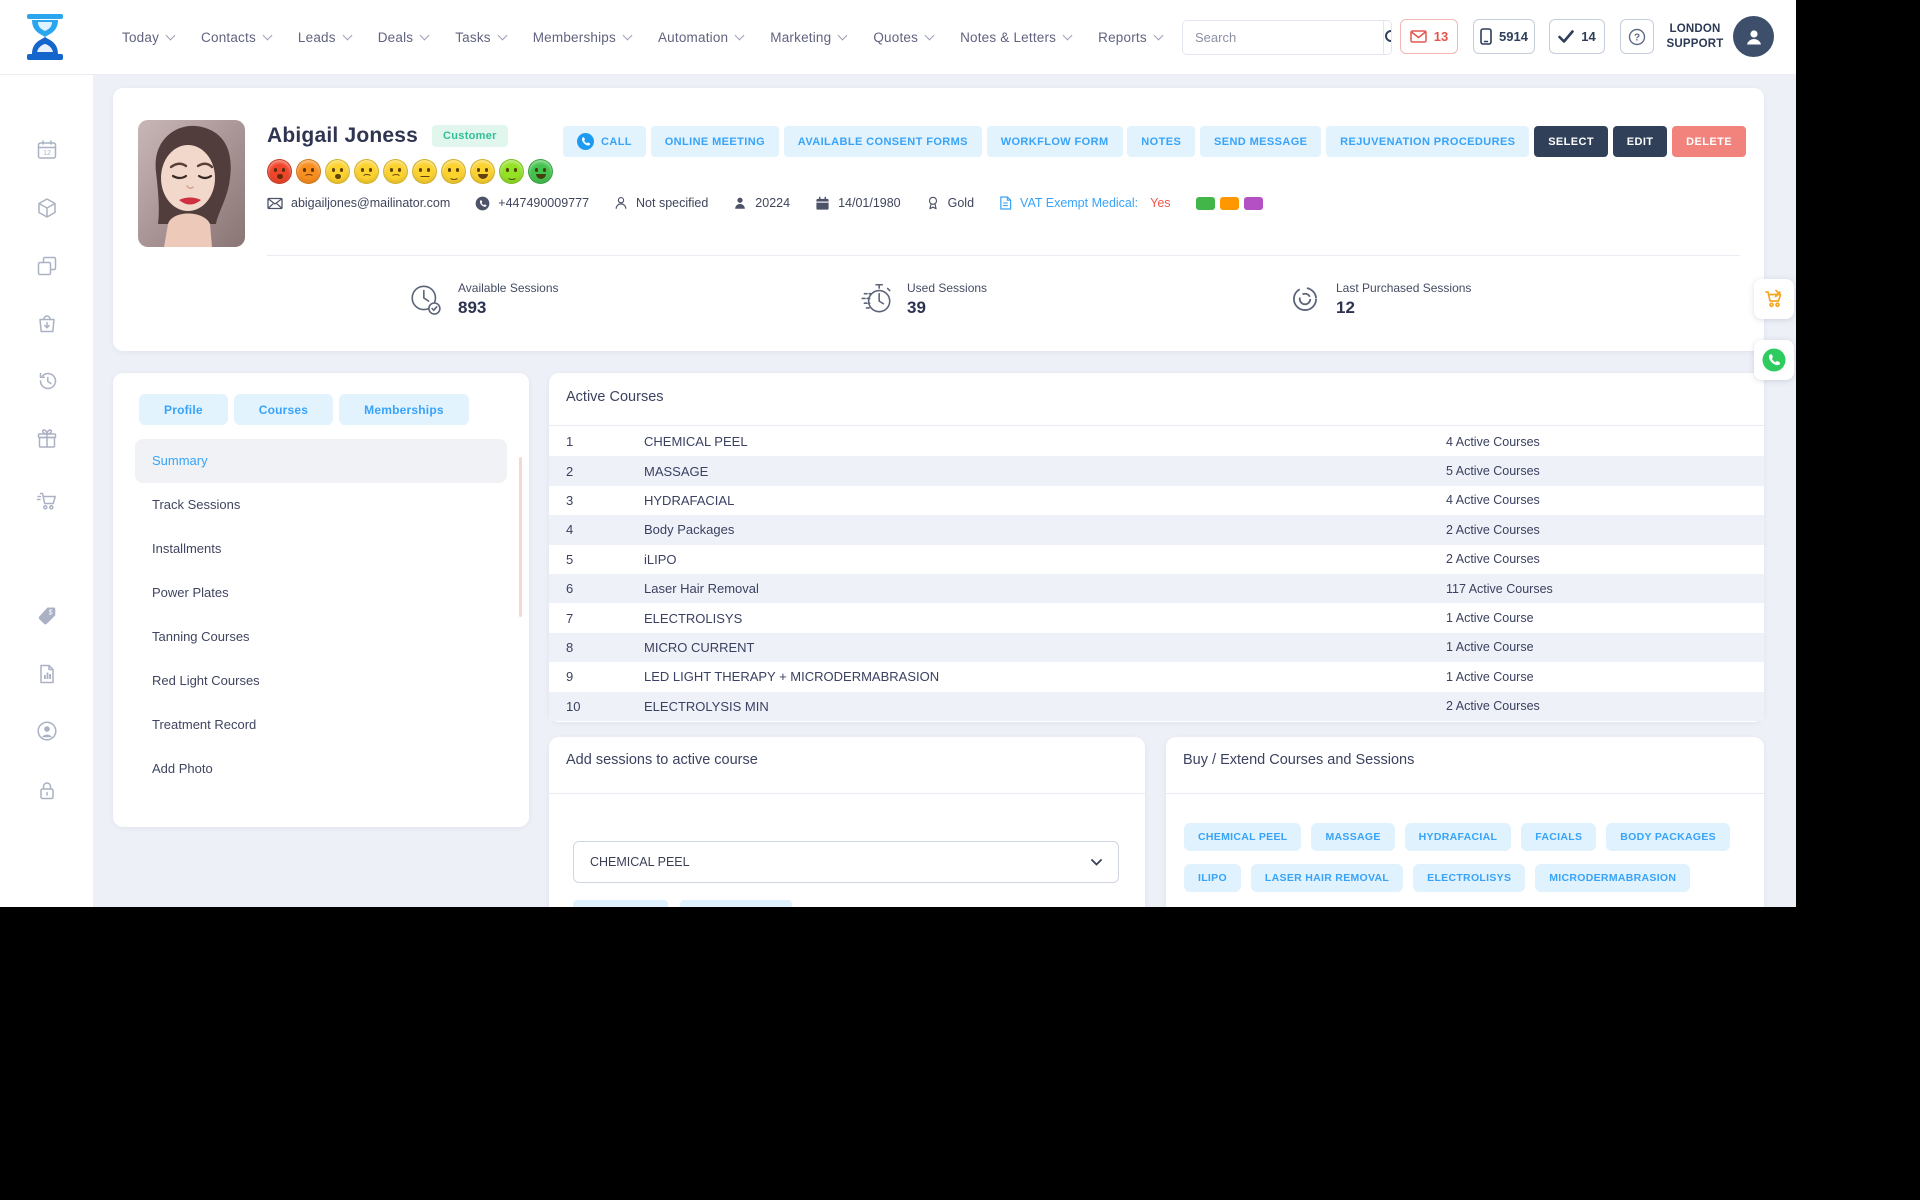 This screenshot has height=1200, width=1920. What do you see at coordinates (321, 725) in the screenshot?
I see `profile-menu-item: Treatment Record` at bounding box center [321, 725].